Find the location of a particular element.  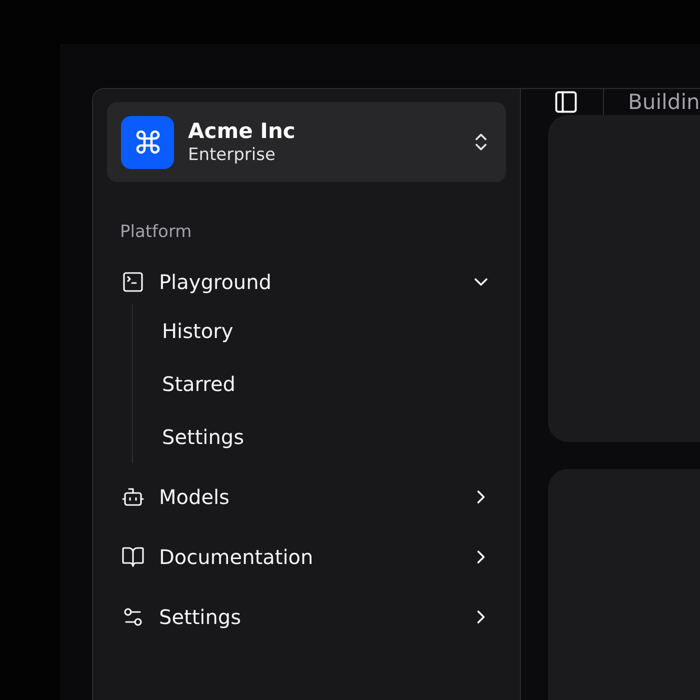

book-icon is located at coordinates (133, 557).